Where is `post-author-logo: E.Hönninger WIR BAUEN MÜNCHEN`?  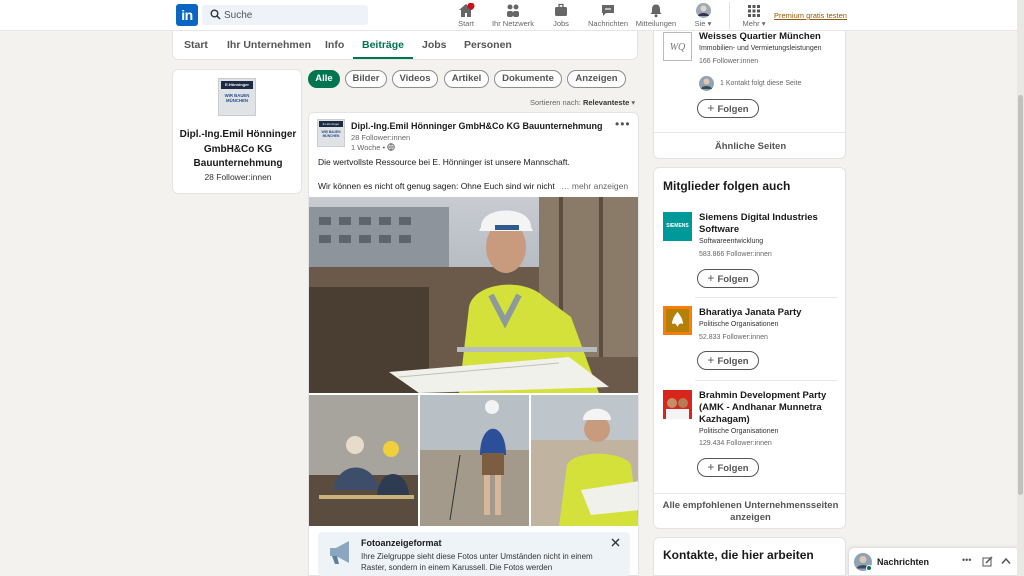 post-author-logo: E.Hönninger WIR BAUEN MÜNCHEN is located at coordinates (331, 133).